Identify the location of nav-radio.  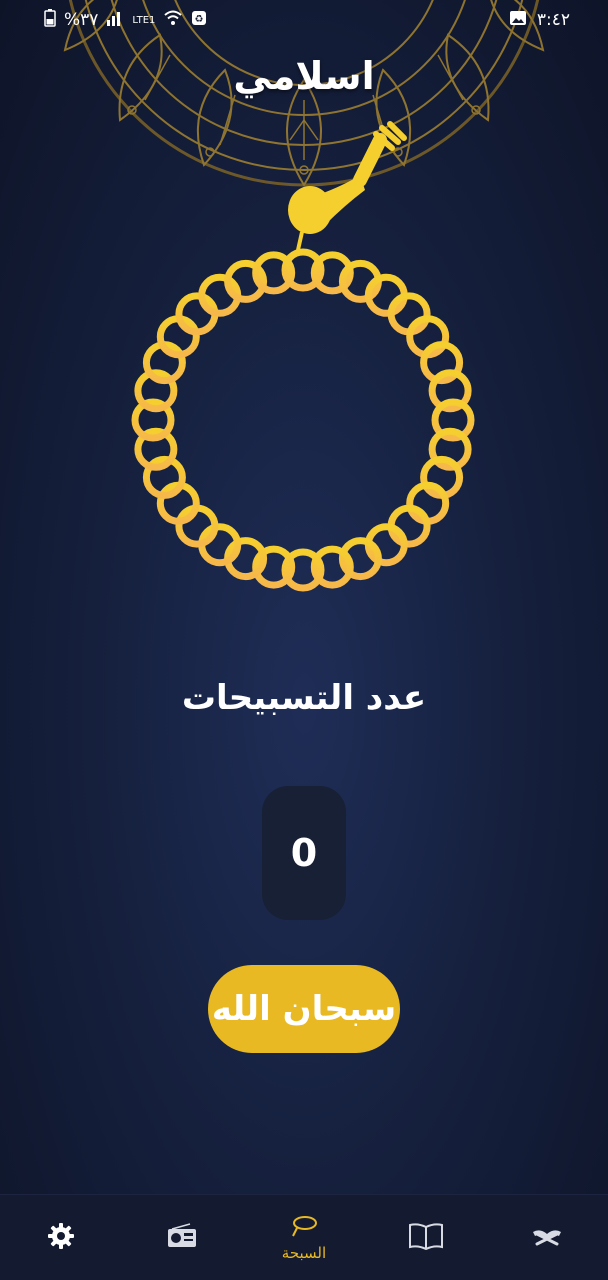
(182, 1237).